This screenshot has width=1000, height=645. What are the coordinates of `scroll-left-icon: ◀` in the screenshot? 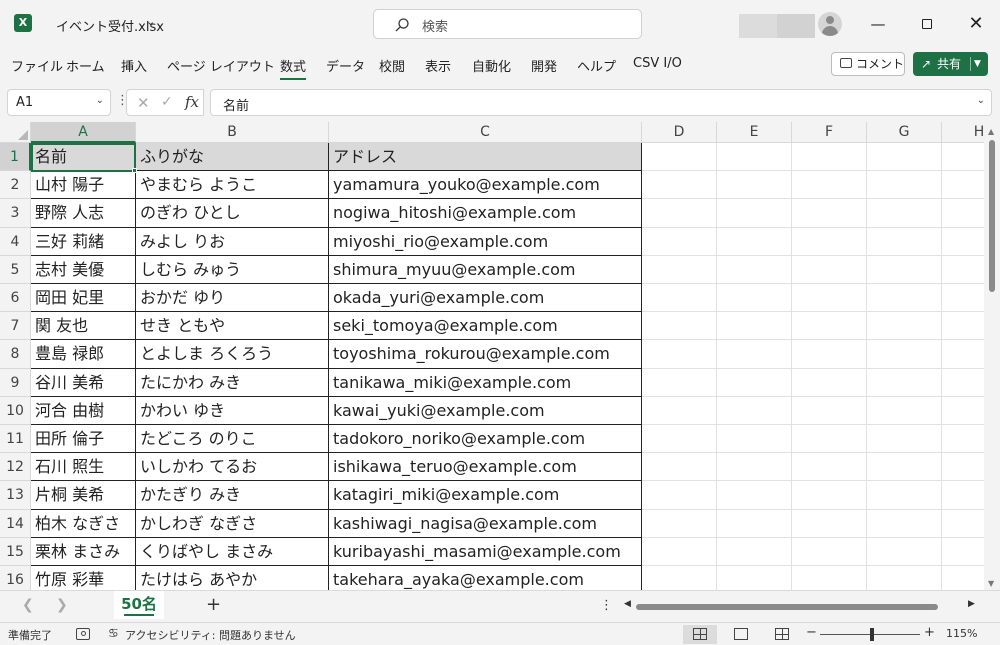 It's located at (627, 604).